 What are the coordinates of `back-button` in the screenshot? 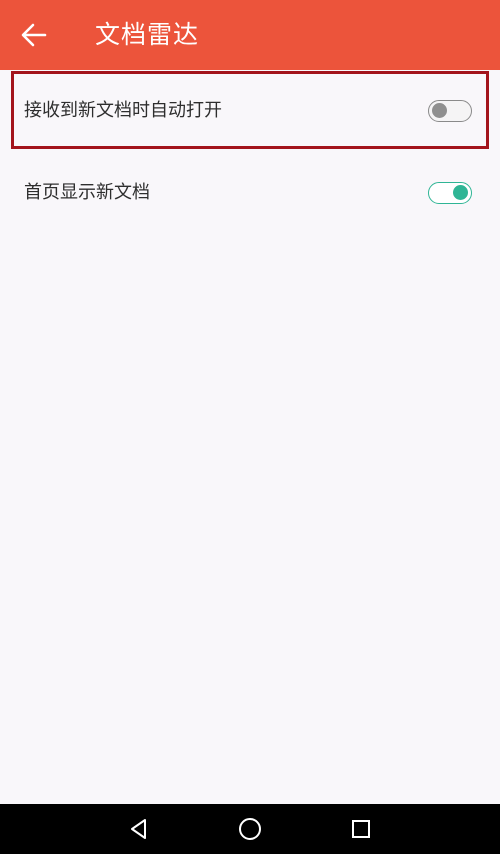 It's located at (34, 35).